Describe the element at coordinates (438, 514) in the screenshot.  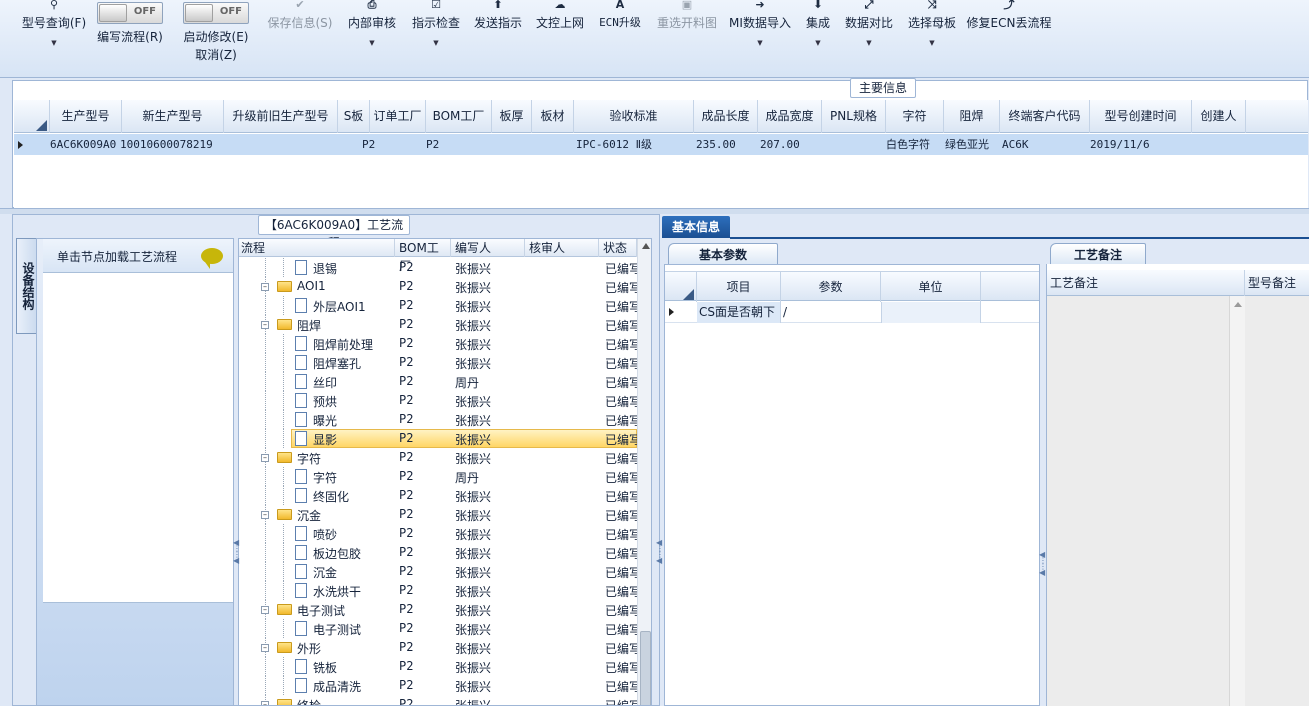
I see `tree-row: –沉金P2张振兴已编写` at that location.